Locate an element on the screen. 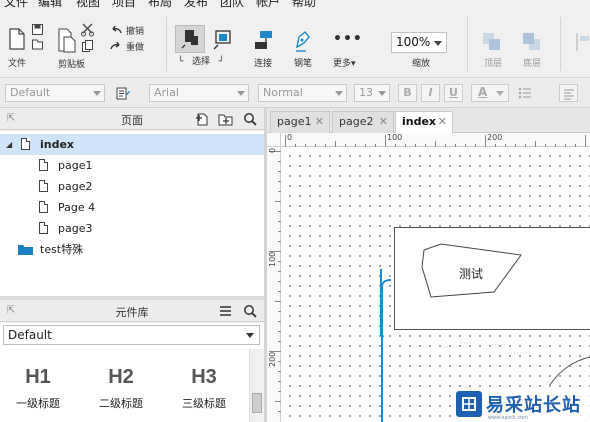  select-intersect-icon is located at coordinates (189, 39).